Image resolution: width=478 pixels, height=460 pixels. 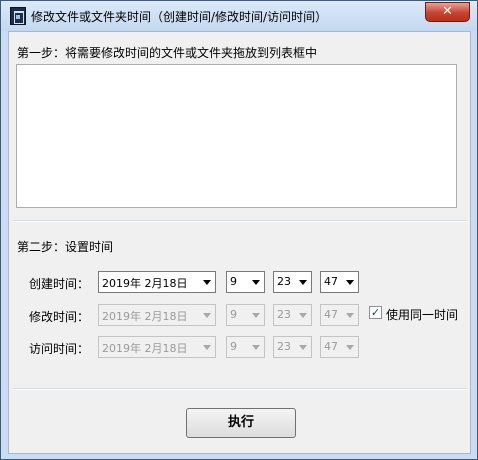 What do you see at coordinates (145, 348) in the screenshot?
I see `access-date-value: 2019年 2月18日` at bounding box center [145, 348].